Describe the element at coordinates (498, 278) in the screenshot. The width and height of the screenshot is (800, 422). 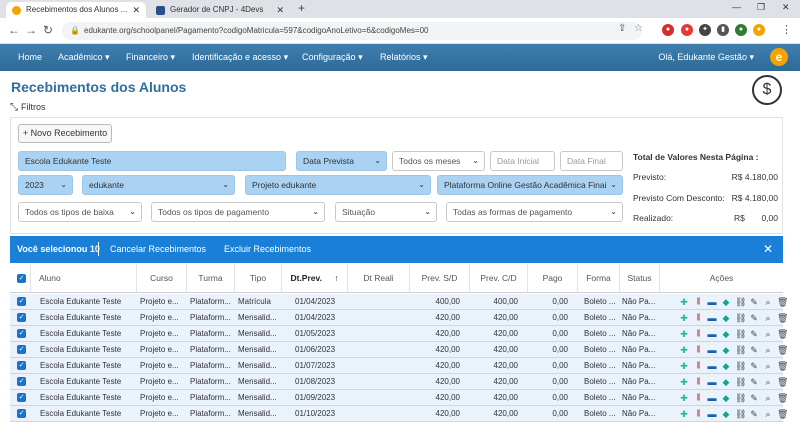
I see `col-prev-cd: Prev. C/D` at that location.